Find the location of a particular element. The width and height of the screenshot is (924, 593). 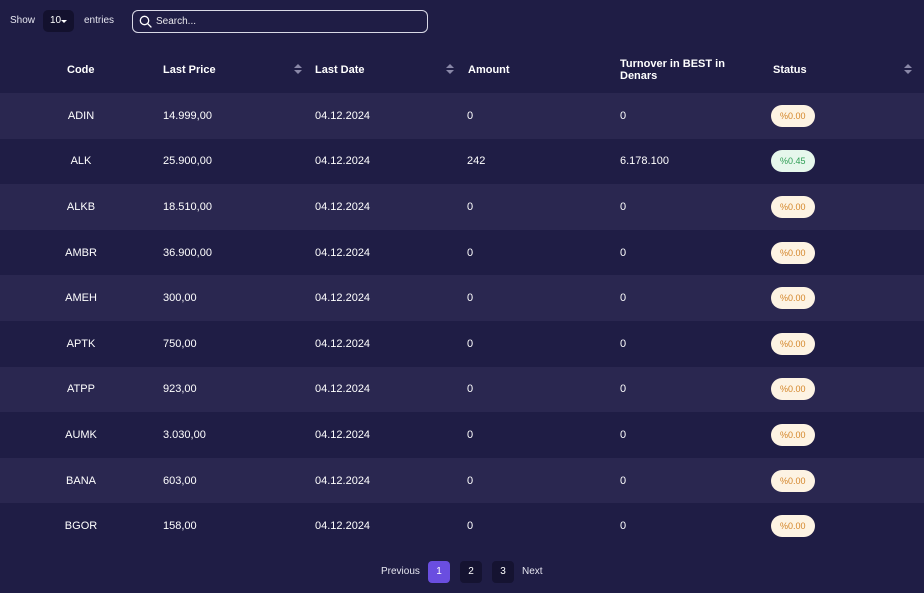

code-cell: AMEH is located at coordinates (81, 298).